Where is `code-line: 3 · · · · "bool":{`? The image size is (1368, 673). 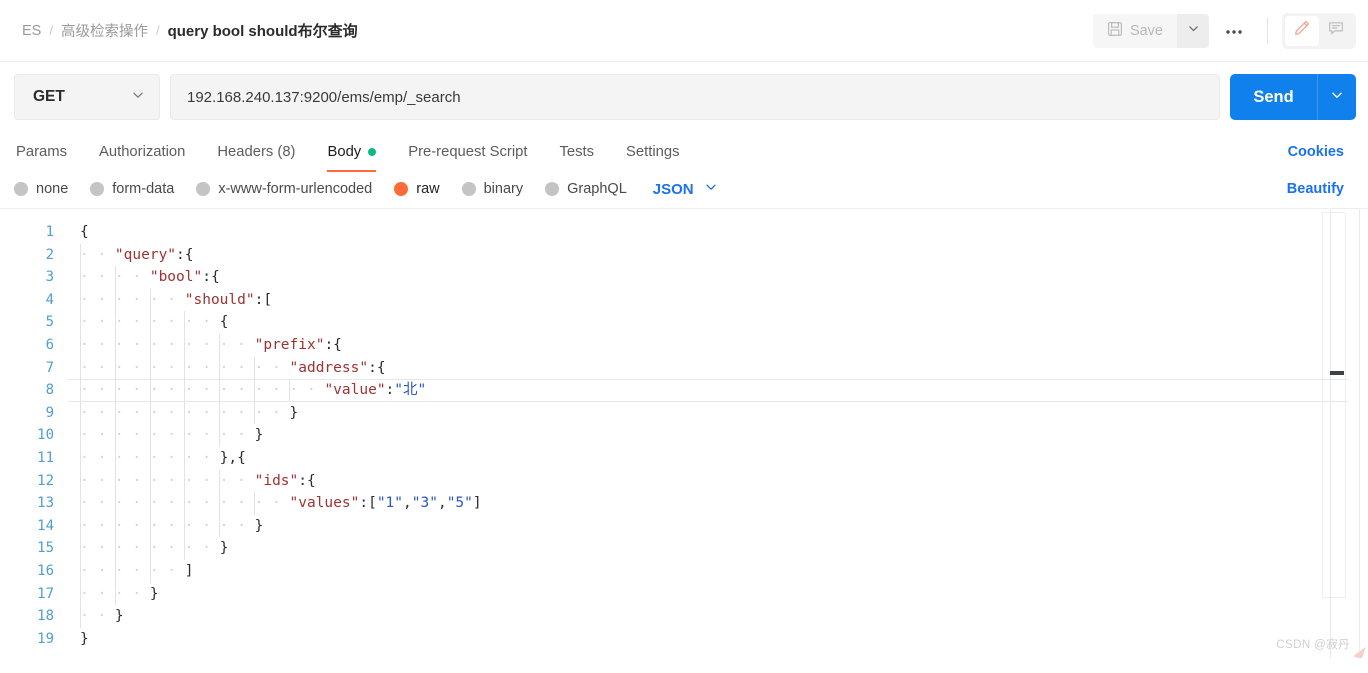
code-line: 3 · · · · "bool":{ is located at coordinates (684, 277).